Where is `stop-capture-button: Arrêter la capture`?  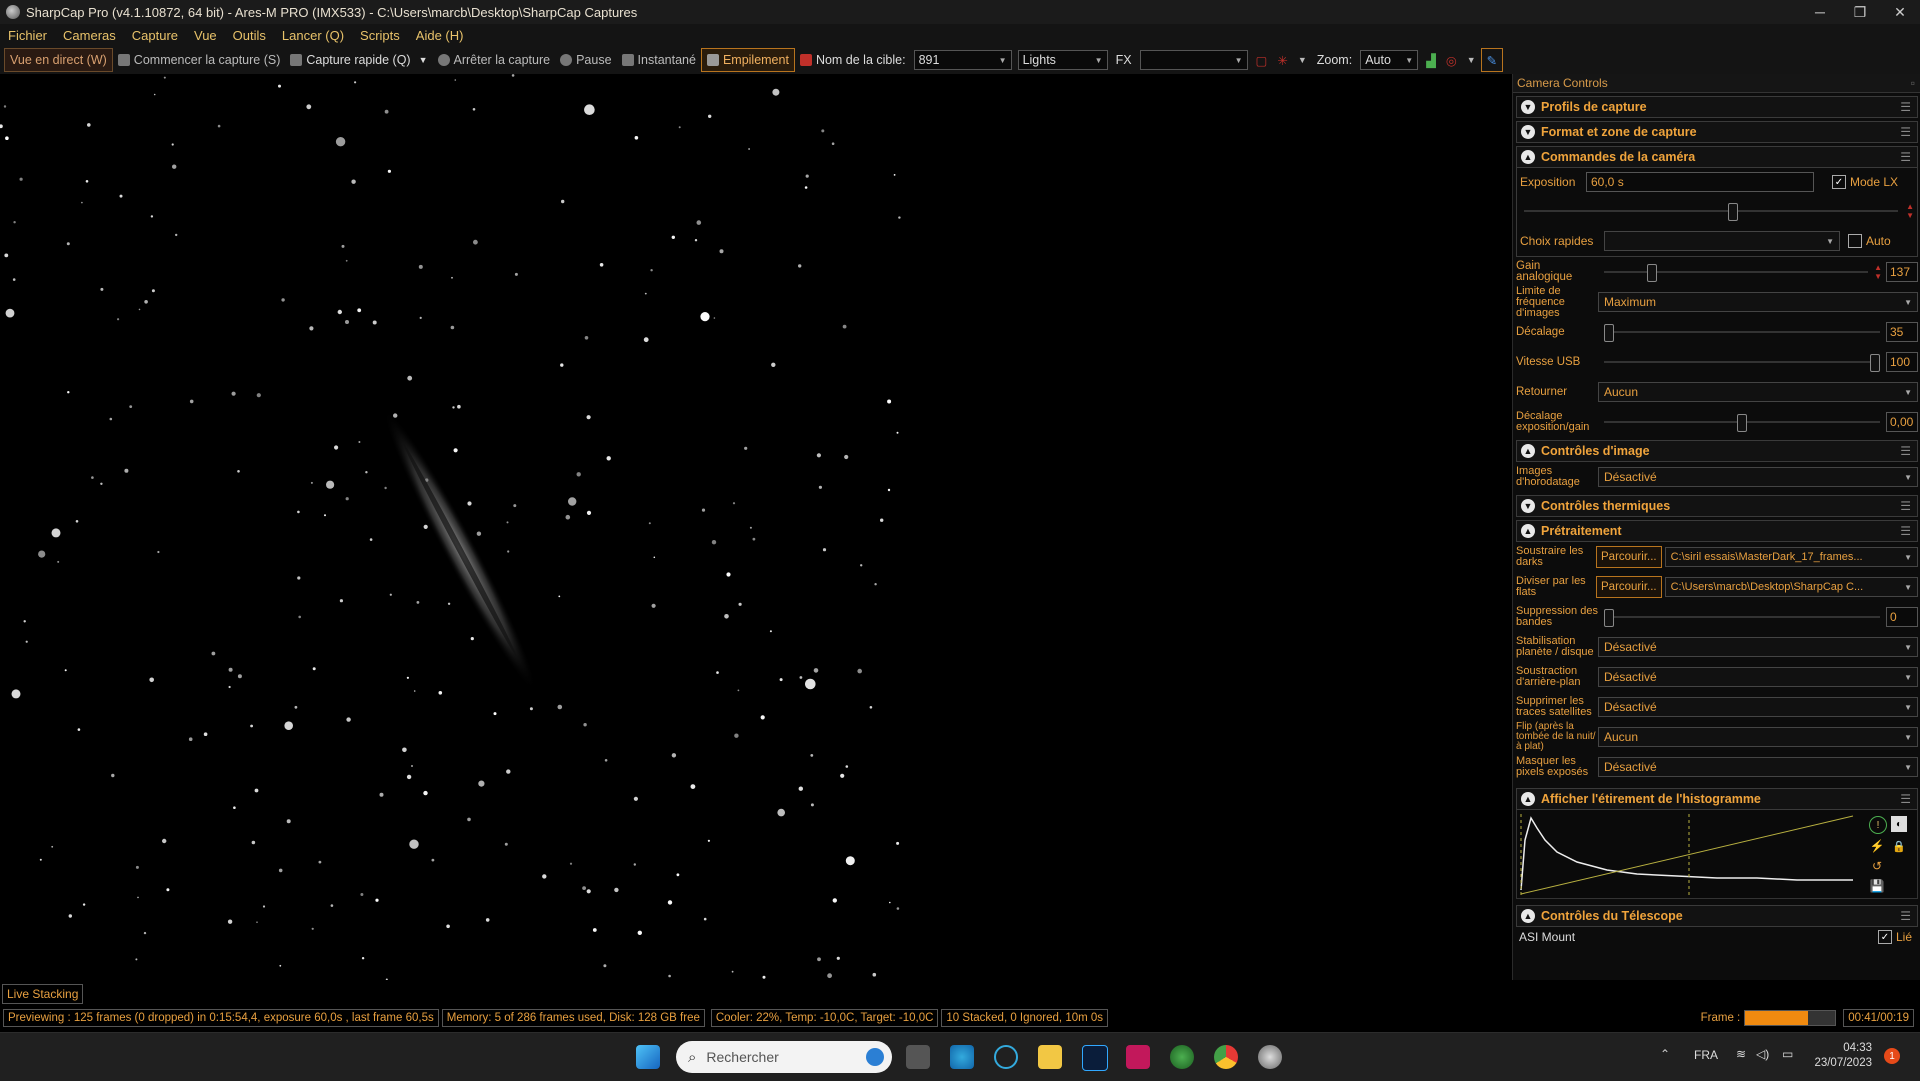
stop-capture-button: Arrêter la capture is located at coordinates (494, 60).